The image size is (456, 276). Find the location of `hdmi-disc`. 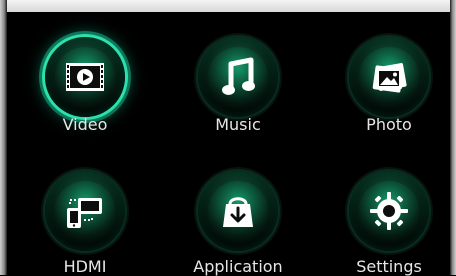

hdmi-disc is located at coordinates (85, 211).